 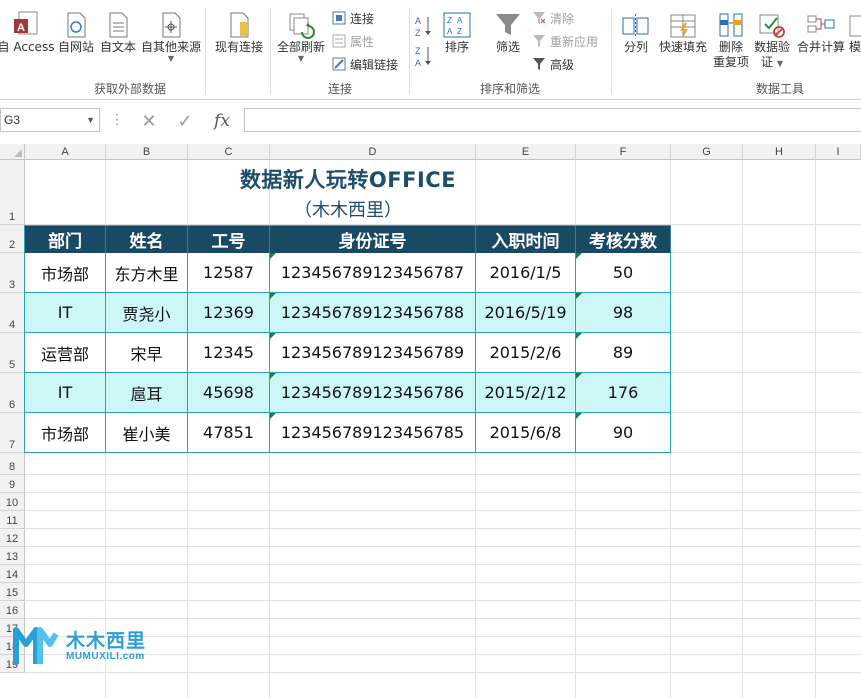 What do you see at coordinates (12, 353) in the screenshot?
I see `row-header-5: 5` at bounding box center [12, 353].